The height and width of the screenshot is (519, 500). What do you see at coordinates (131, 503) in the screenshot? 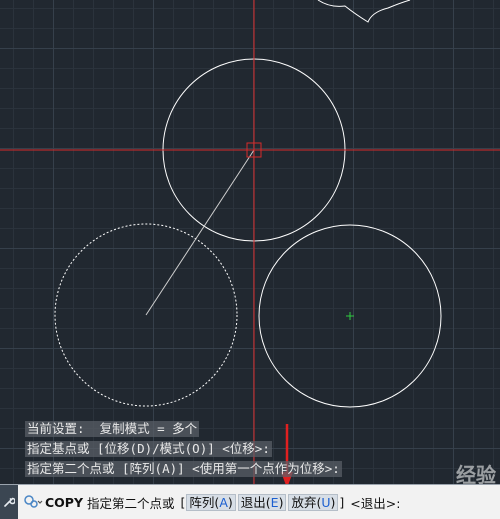
I see `command-prompt: 指定第二个点或` at bounding box center [131, 503].